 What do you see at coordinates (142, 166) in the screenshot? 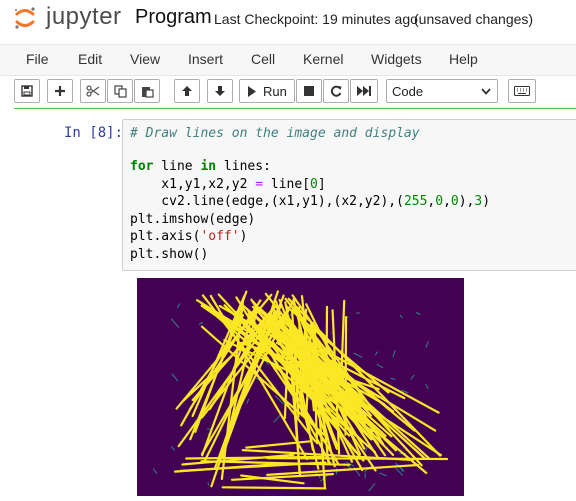
I see `keyword-for: for` at bounding box center [142, 166].